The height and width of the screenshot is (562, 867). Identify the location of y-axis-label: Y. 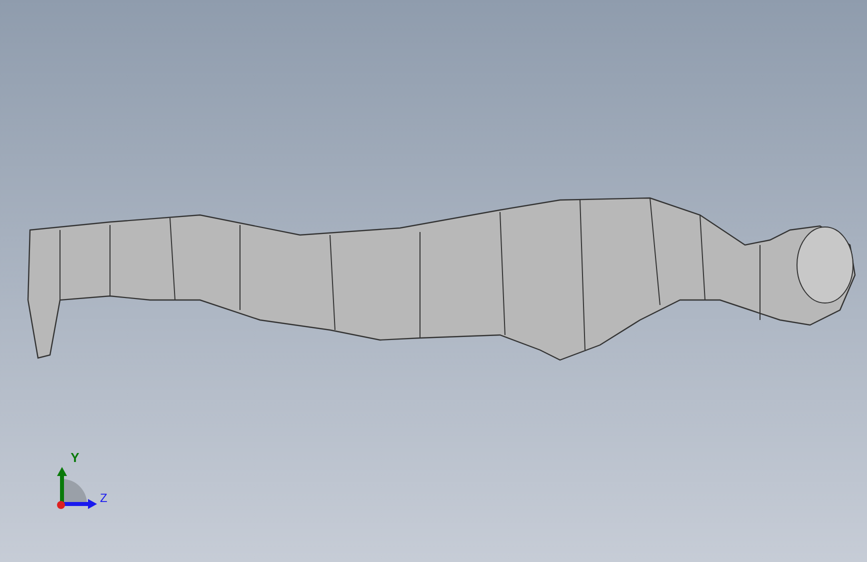
(75, 457).